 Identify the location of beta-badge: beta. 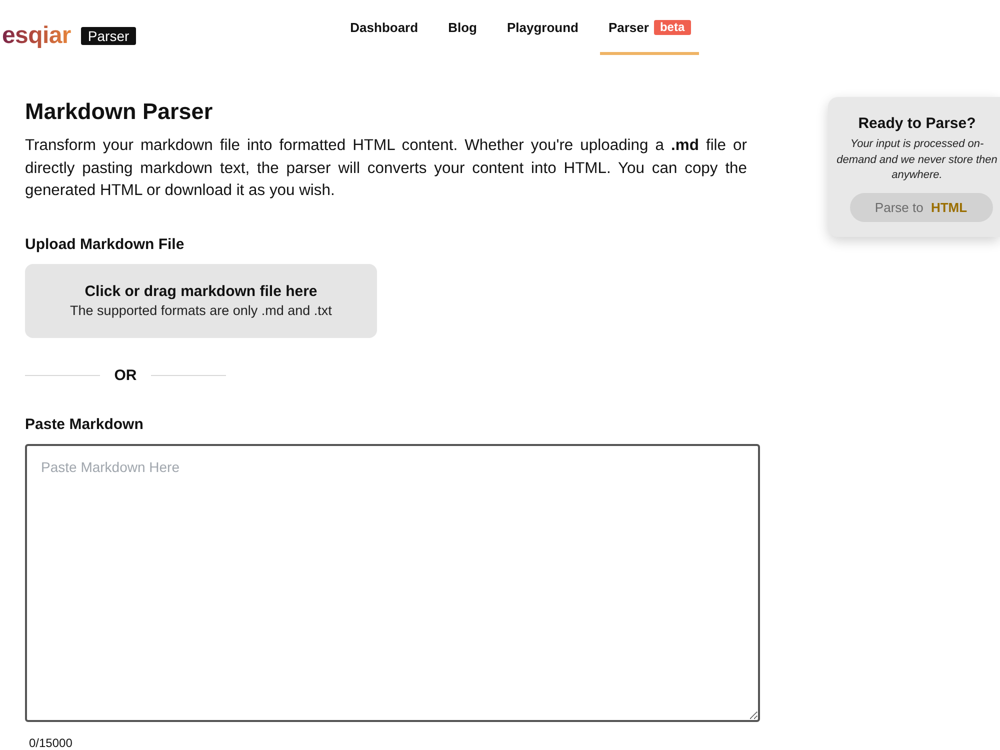
(672, 27).